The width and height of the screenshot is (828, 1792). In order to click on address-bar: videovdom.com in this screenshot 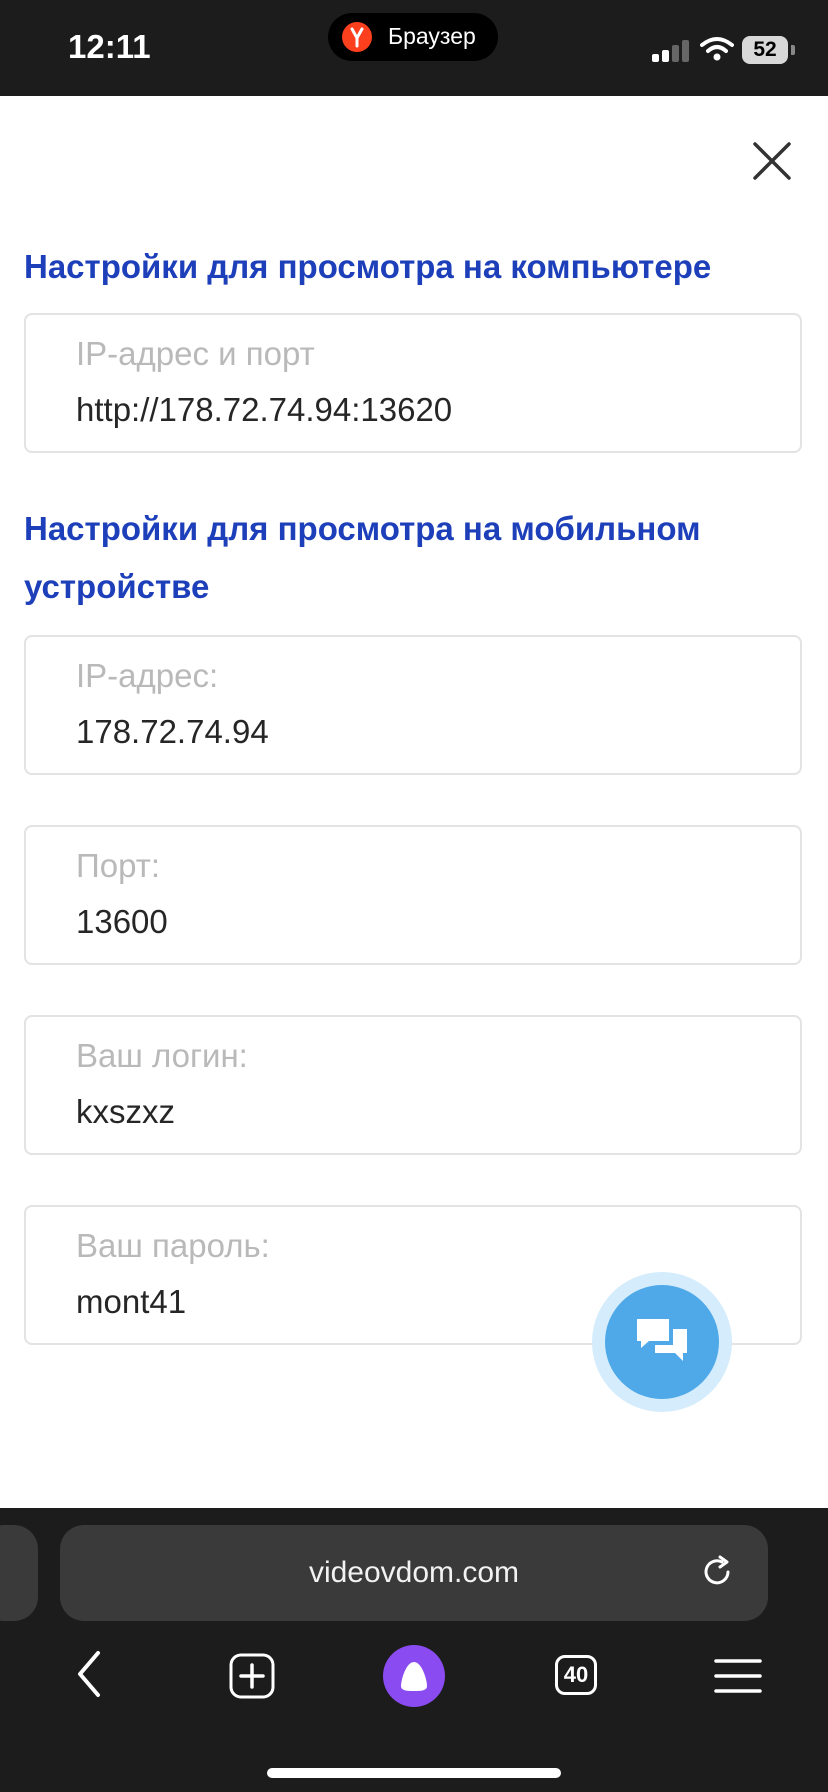, I will do `click(414, 1573)`.